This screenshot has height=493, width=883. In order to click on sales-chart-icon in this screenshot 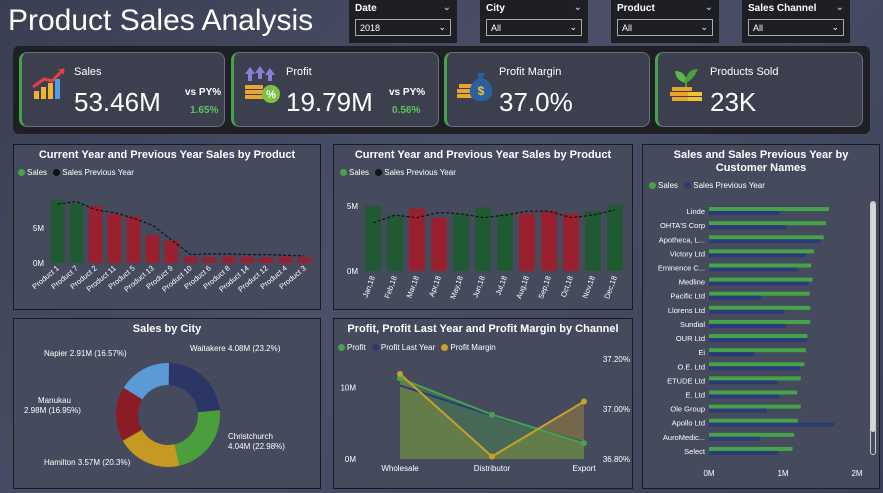, I will do `click(49, 83)`.